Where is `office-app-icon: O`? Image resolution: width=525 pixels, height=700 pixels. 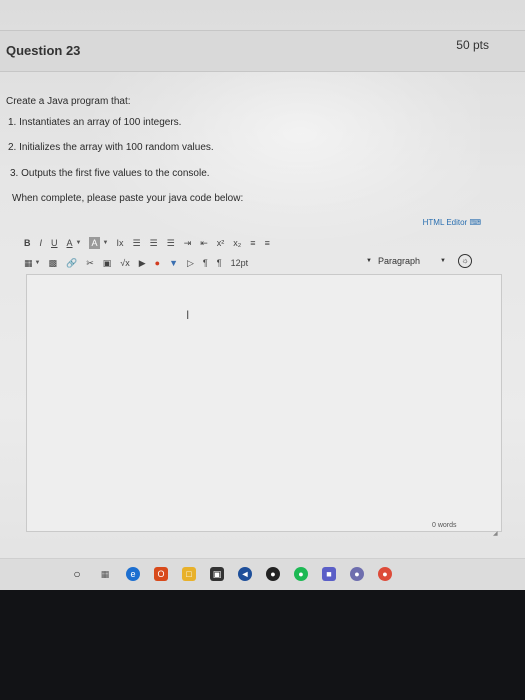 office-app-icon: O is located at coordinates (161, 574).